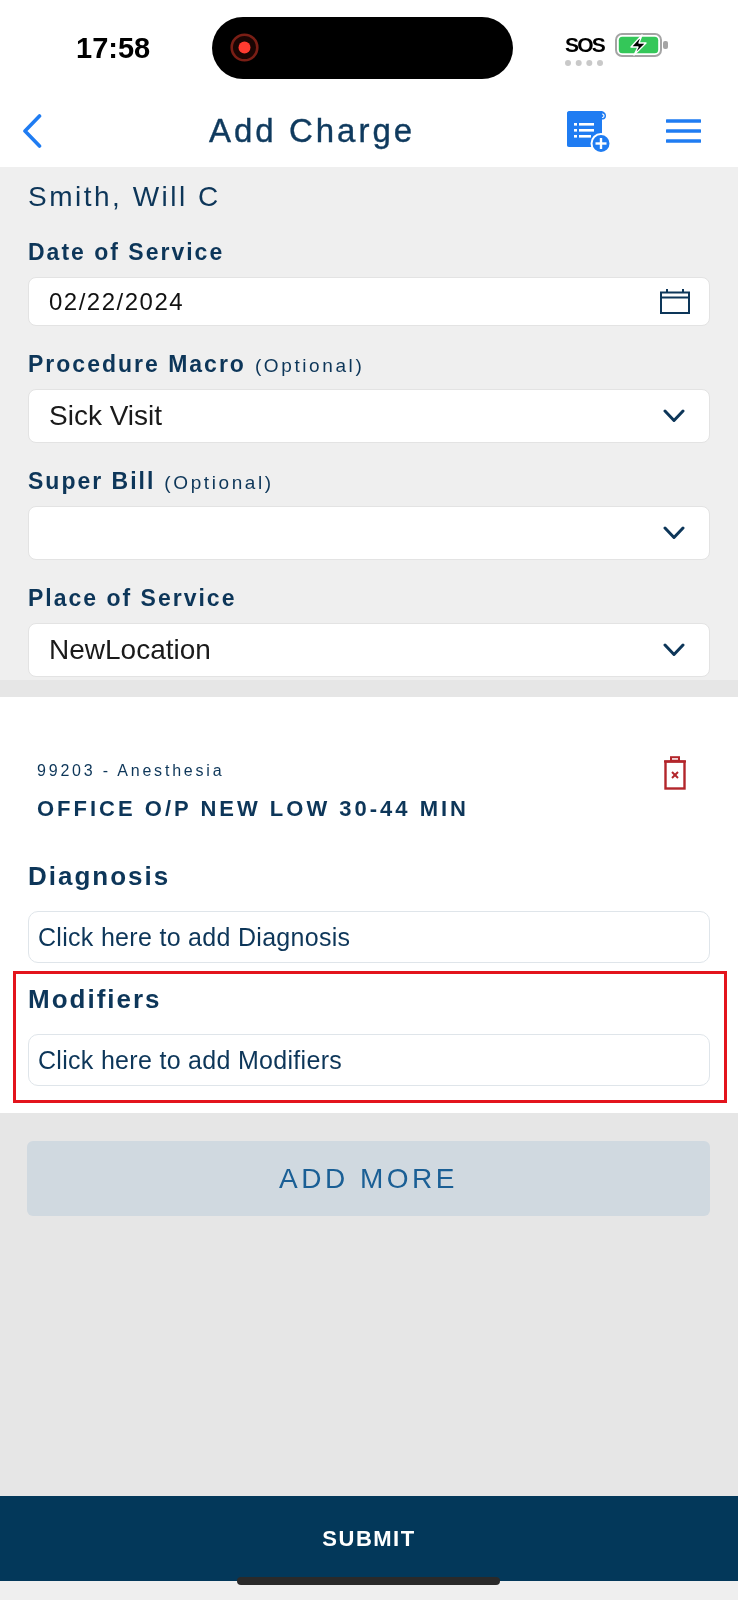  What do you see at coordinates (641, 44) in the screenshot?
I see `battery-icon` at bounding box center [641, 44].